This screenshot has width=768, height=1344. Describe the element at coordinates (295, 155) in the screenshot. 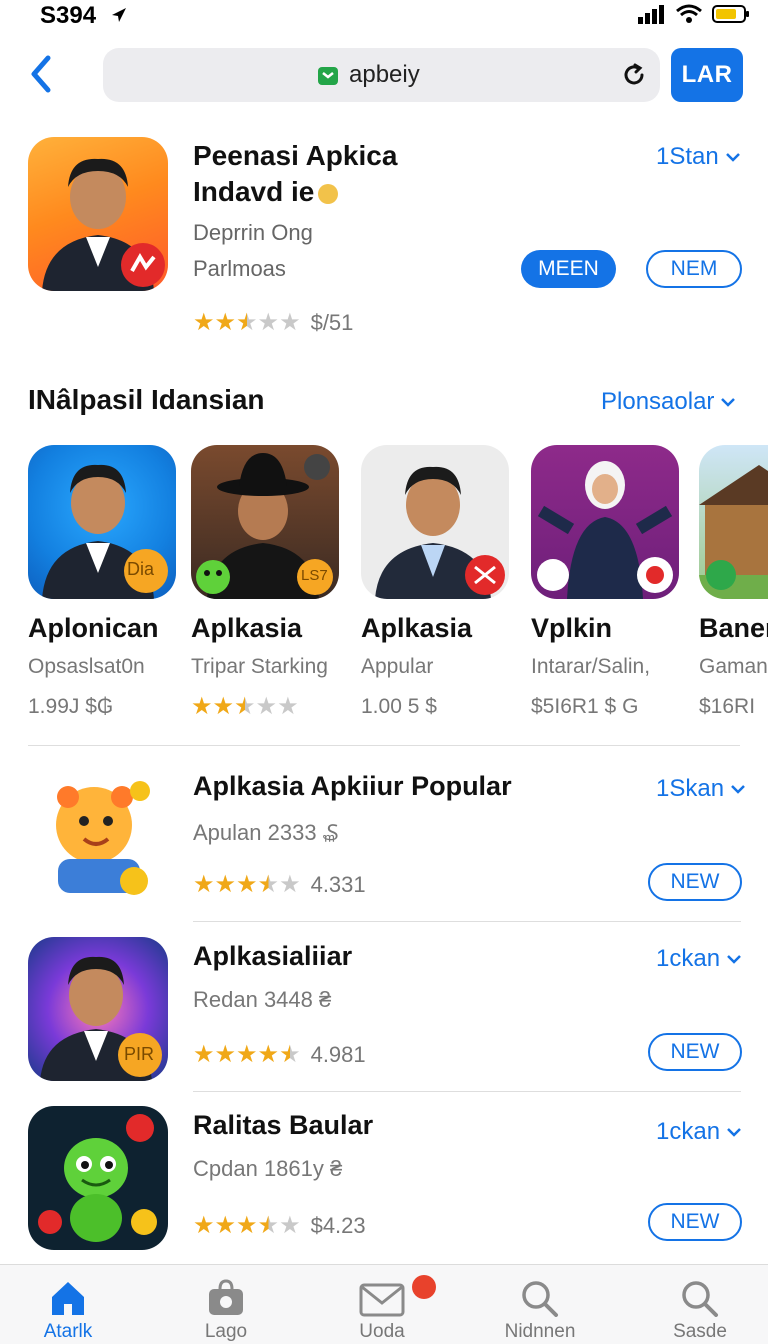

I see `featured-title-line1: Peenasi Apkica` at that location.